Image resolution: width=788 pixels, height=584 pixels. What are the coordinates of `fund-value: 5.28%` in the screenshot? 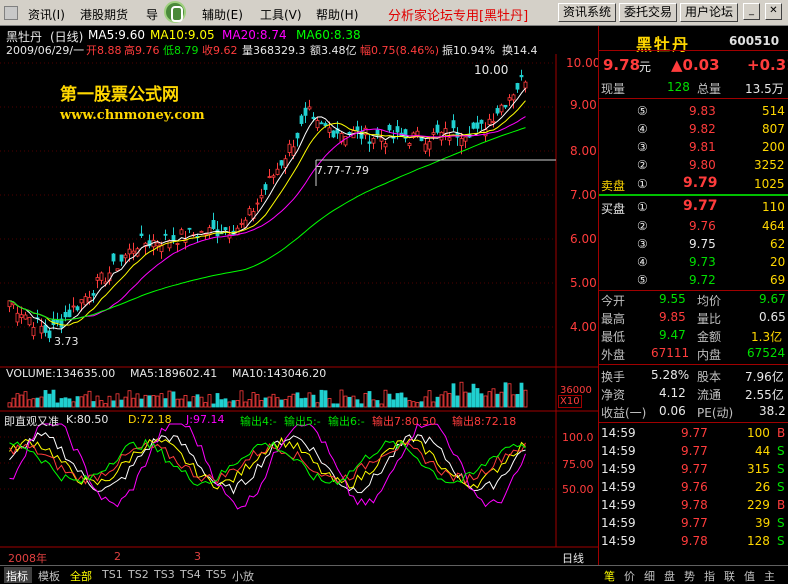 It's located at (670, 375).